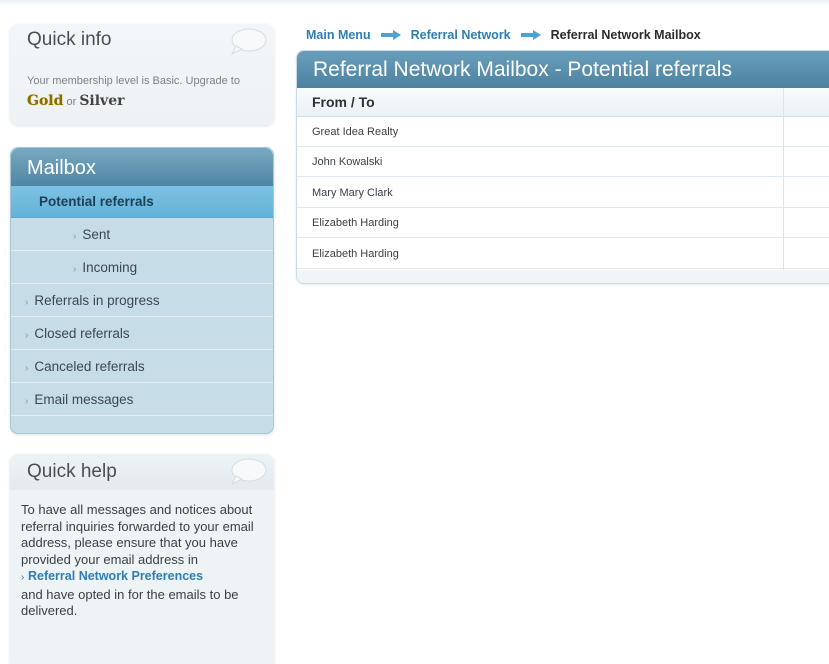 This screenshot has width=829, height=664. I want to click on table-header: From / To, so click(563, 102).